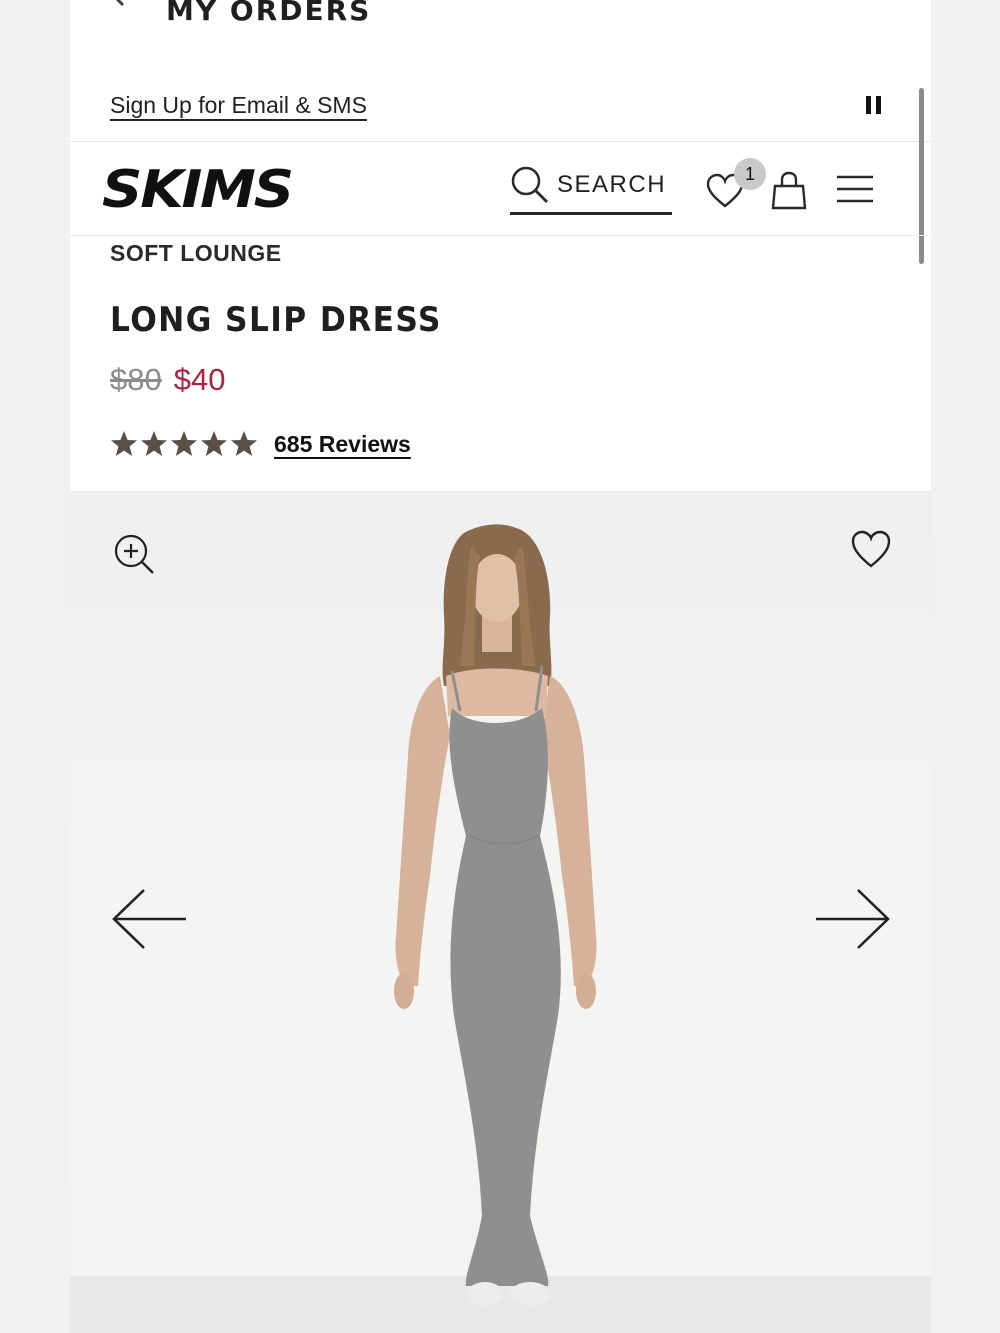 This screenshot has height=1333, width=1000. I want to click on search-icon, so click(529, 184).